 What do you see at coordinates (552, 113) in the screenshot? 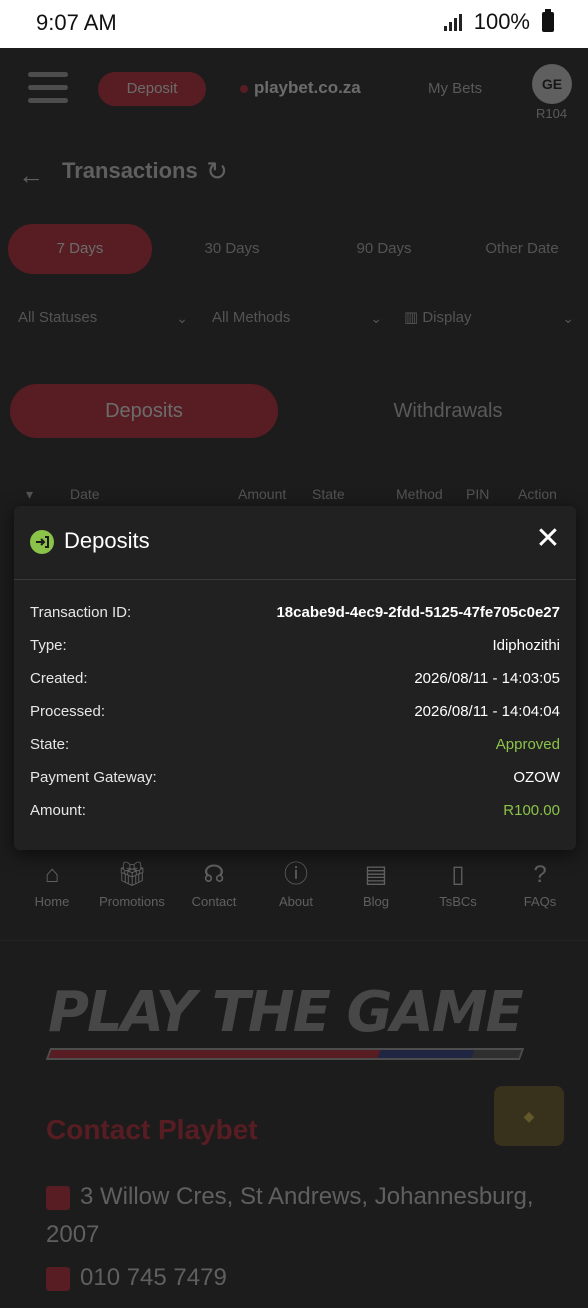
I see `balance: R104` at bounding box center [552, 113].